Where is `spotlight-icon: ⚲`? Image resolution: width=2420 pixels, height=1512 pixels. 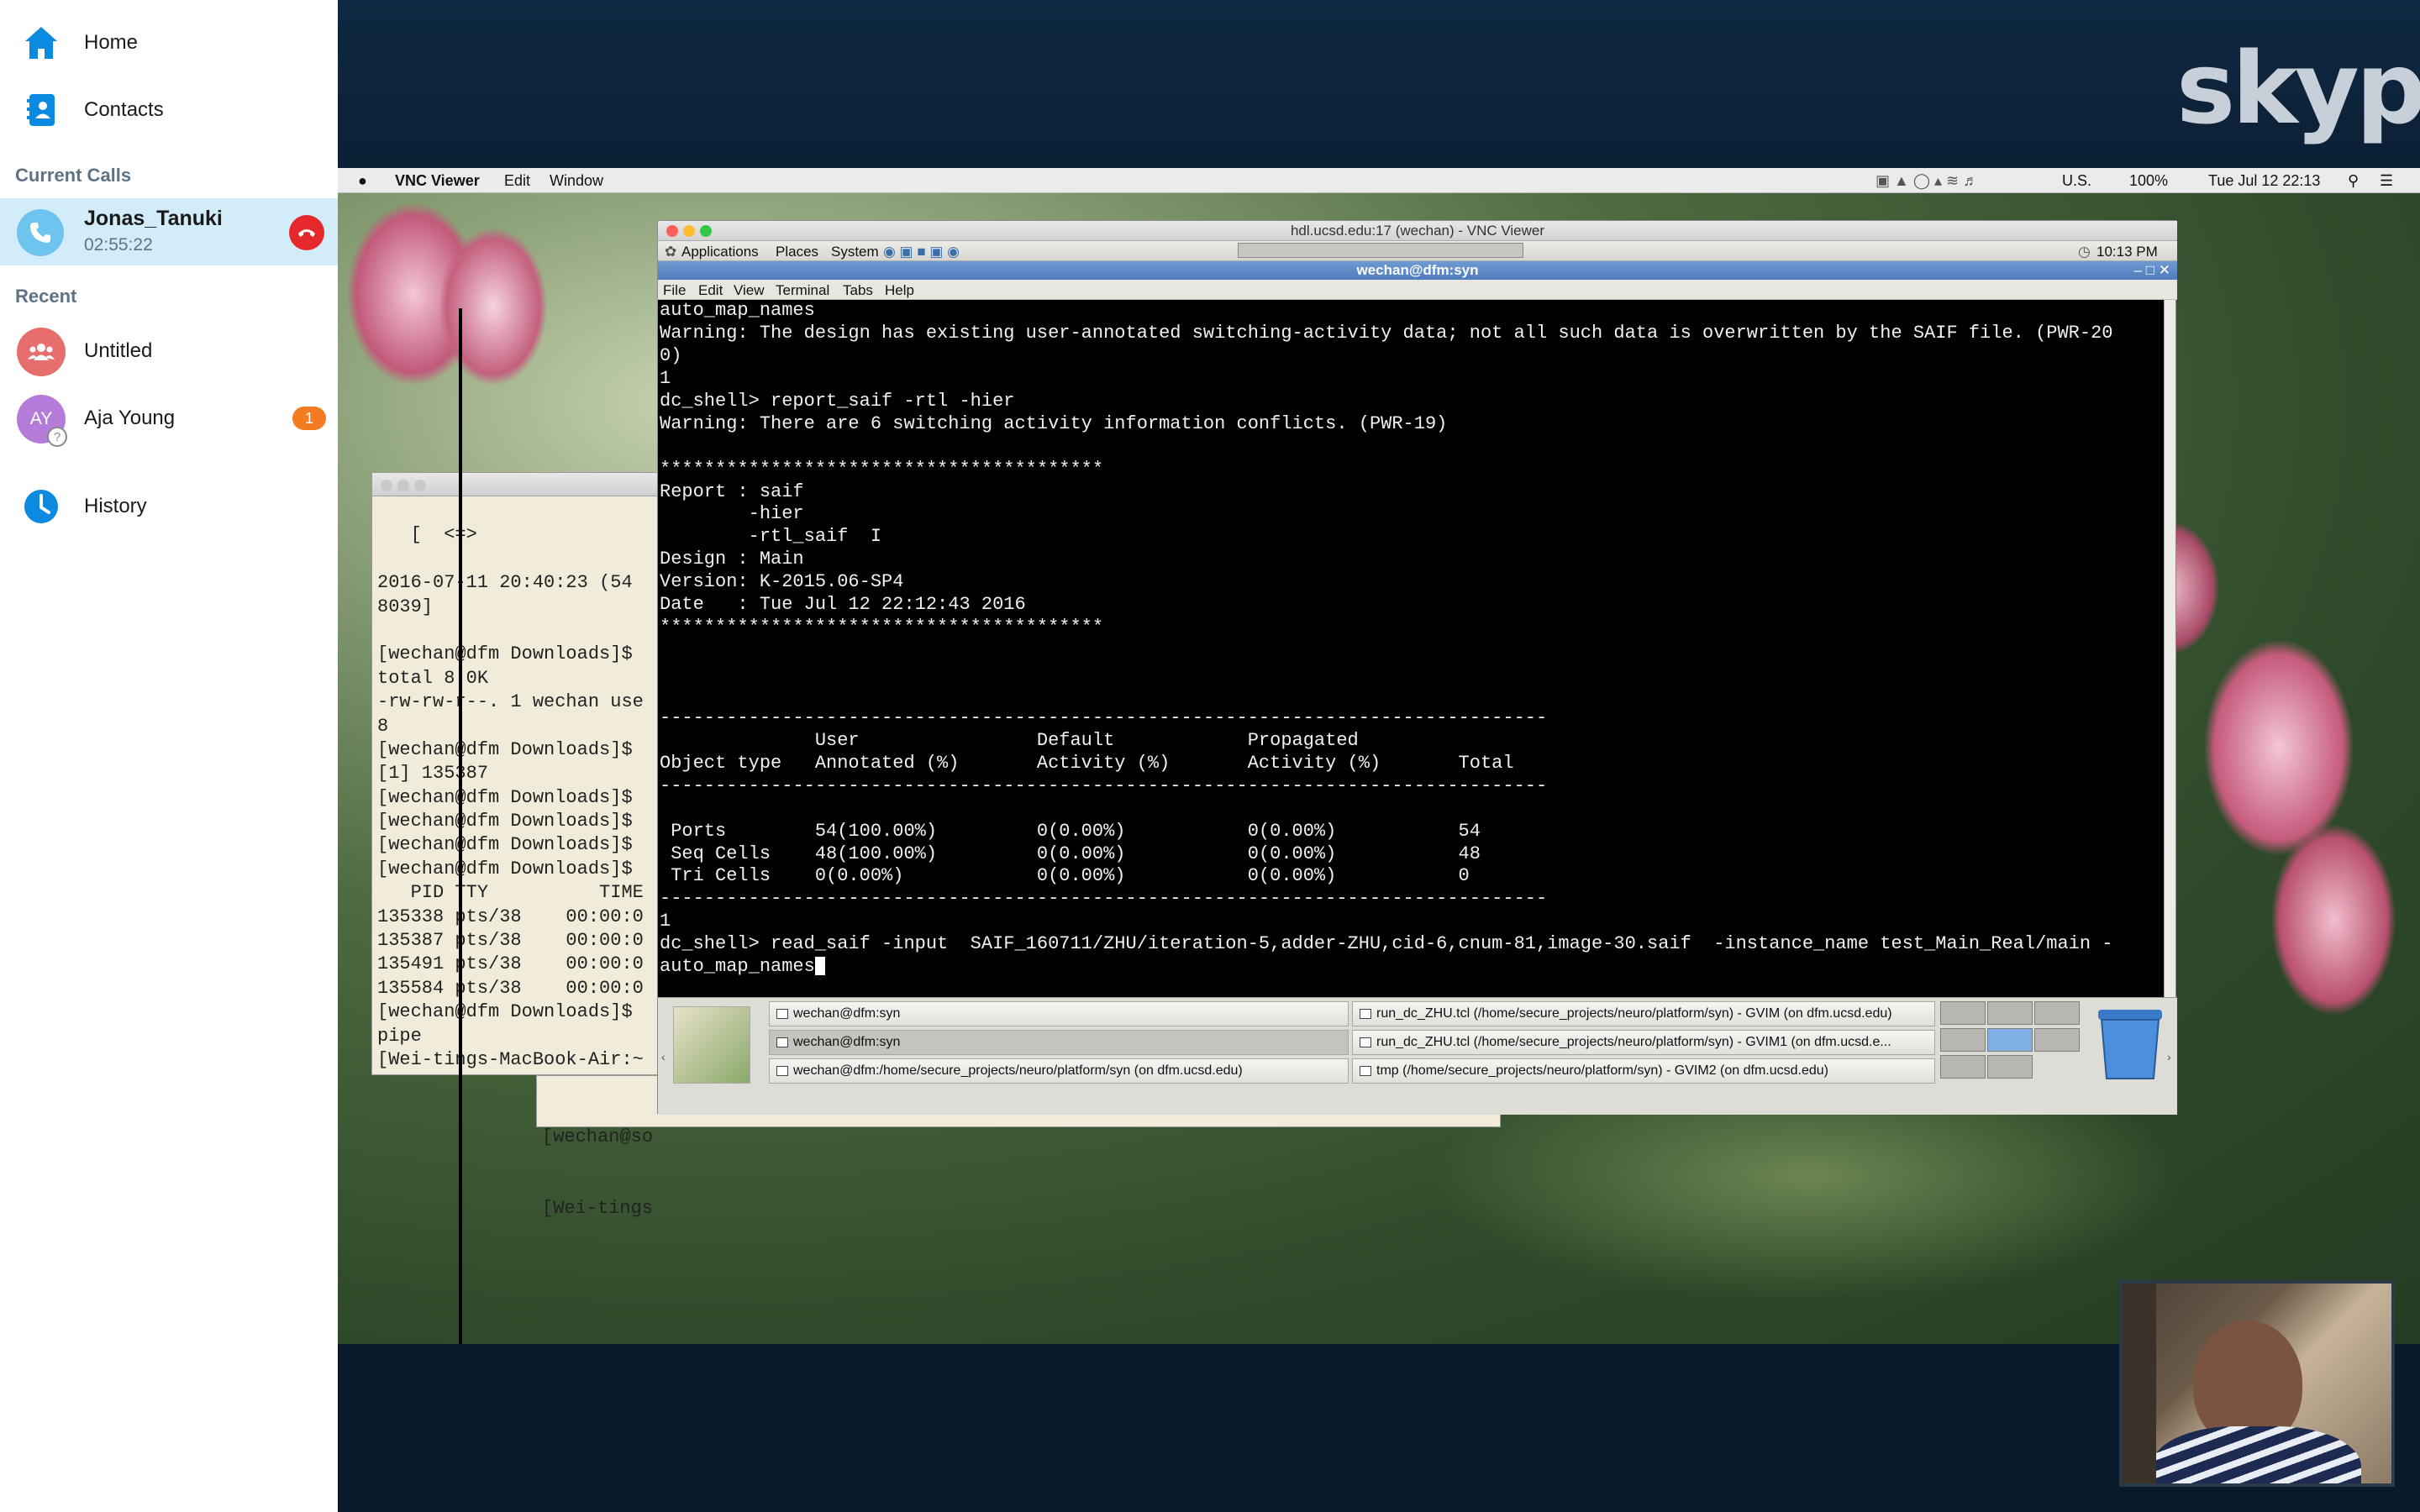 spotlight-icon: ⚲ is located at coordinates (2353, 181).